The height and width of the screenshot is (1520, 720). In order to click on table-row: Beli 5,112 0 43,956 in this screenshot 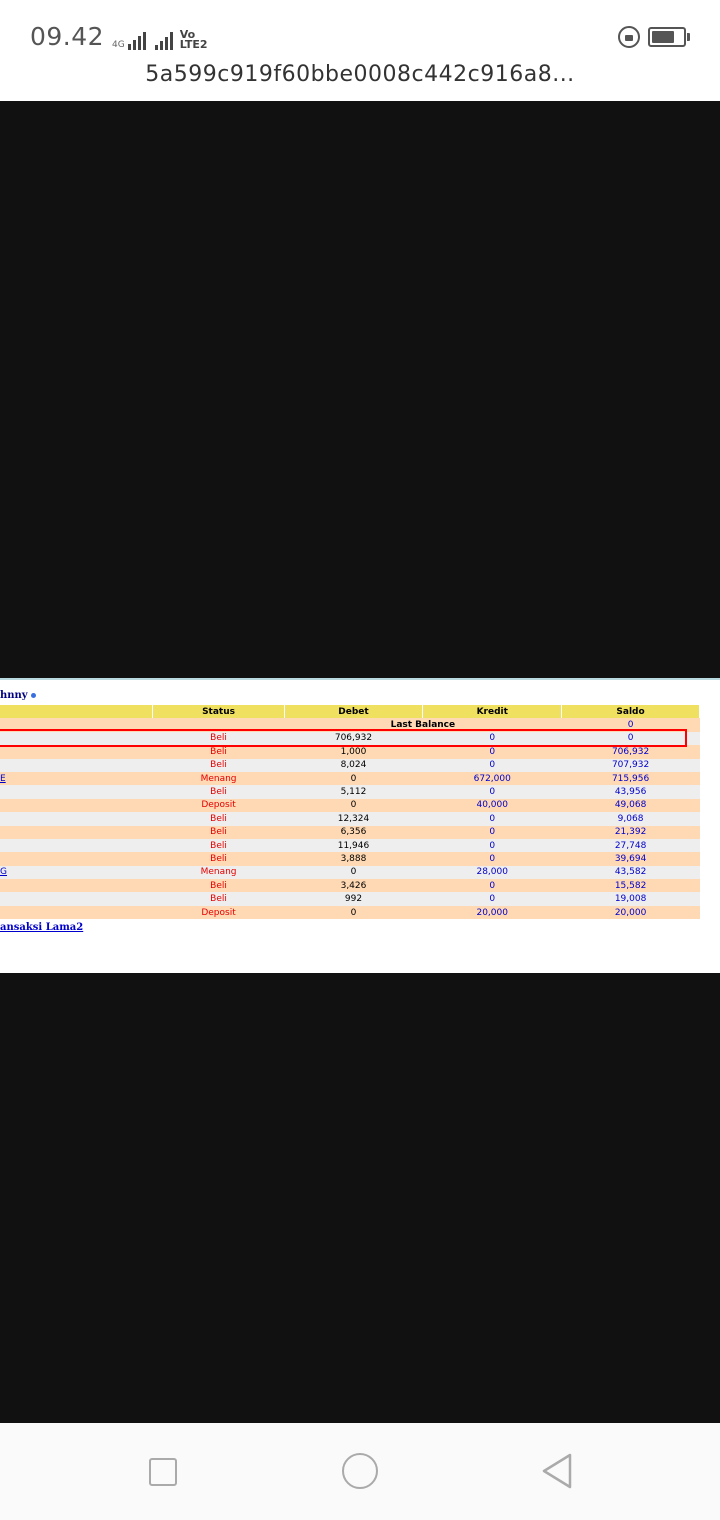, I will do `click(350, 792)`.